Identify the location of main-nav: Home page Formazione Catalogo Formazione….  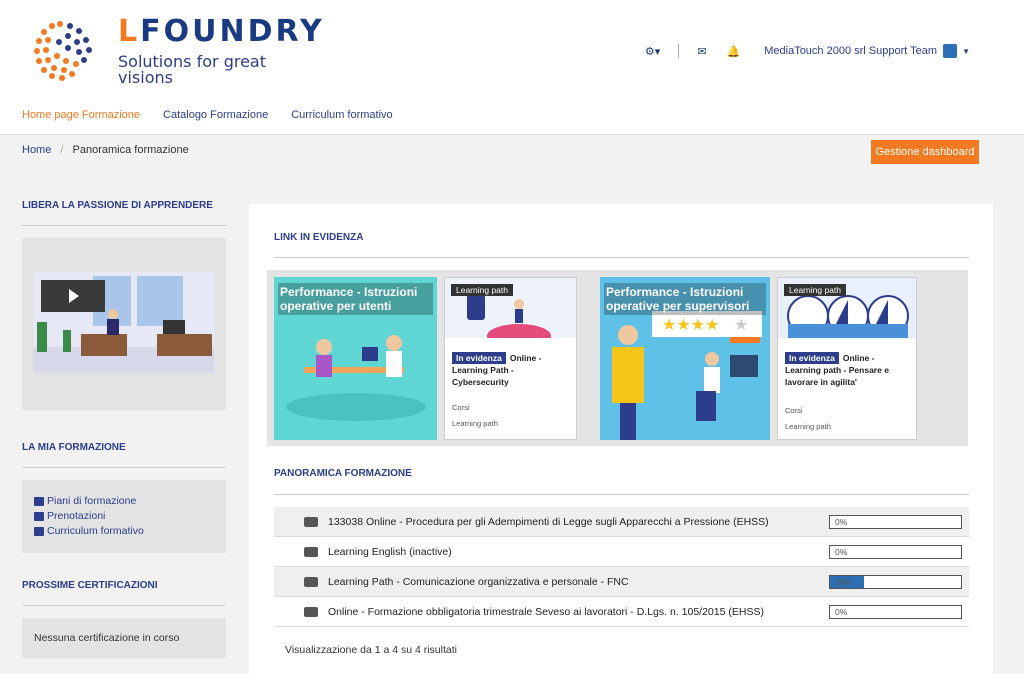
(207, 115).